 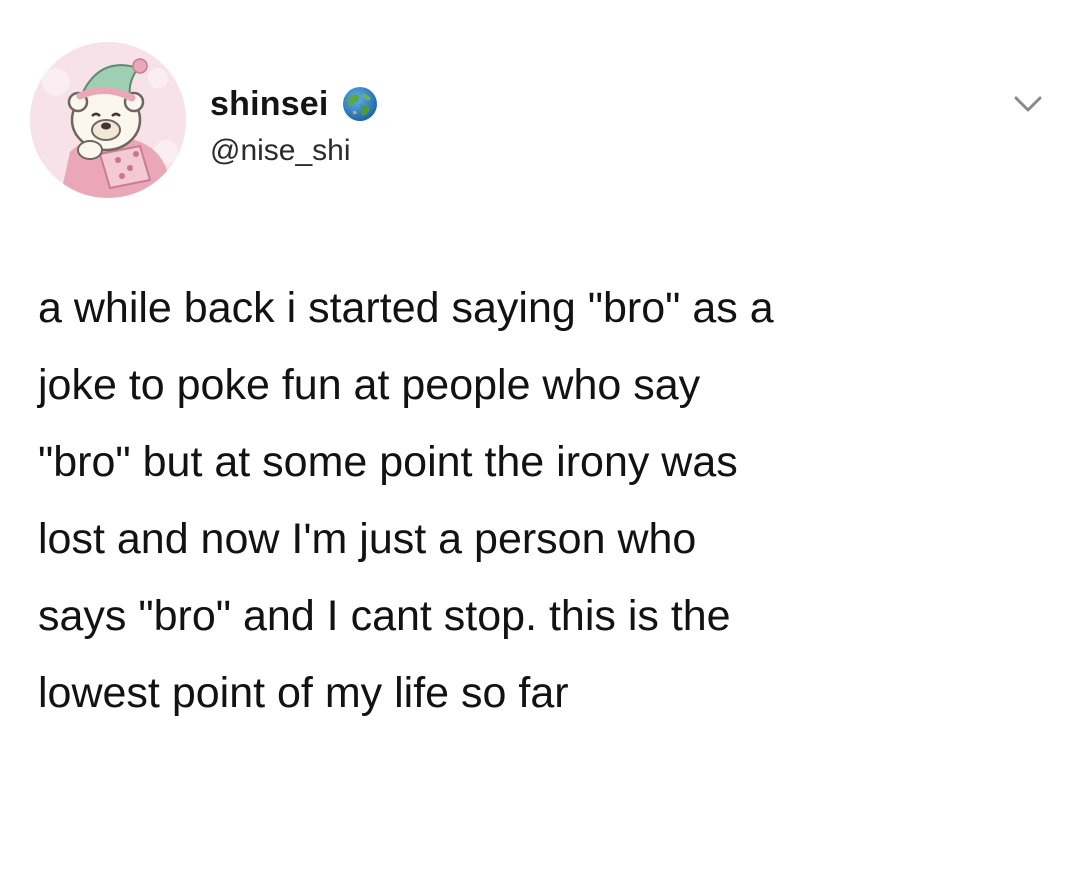 What do you see at coordinates (369, 385) in the screenshot?
I see `tweet-text-line: joke to poke fun at people who say` at bounding box center [369, 385].